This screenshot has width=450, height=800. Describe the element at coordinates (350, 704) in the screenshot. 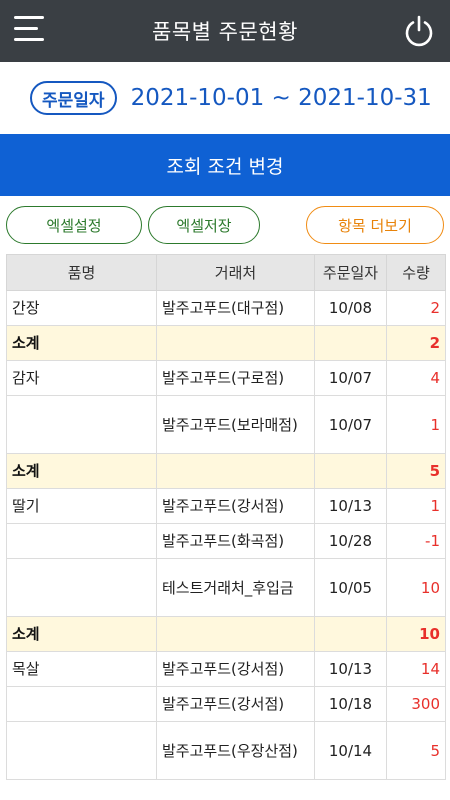

I see `order-date-cell: 10/18` at that location.